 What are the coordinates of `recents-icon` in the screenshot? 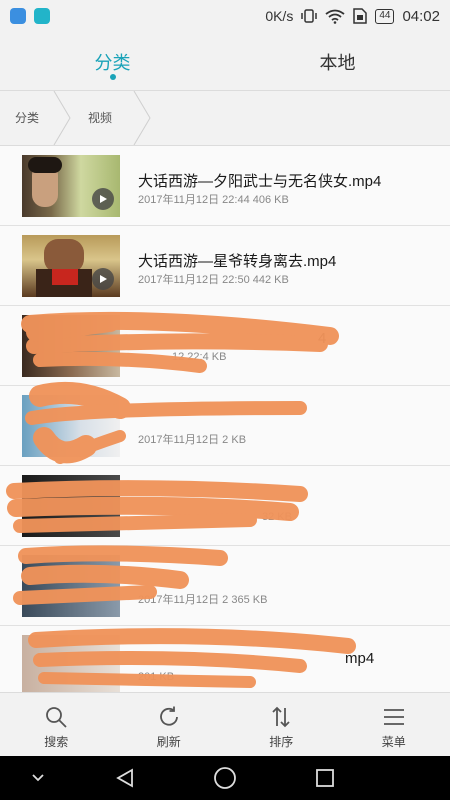 It's located at (325, 778).